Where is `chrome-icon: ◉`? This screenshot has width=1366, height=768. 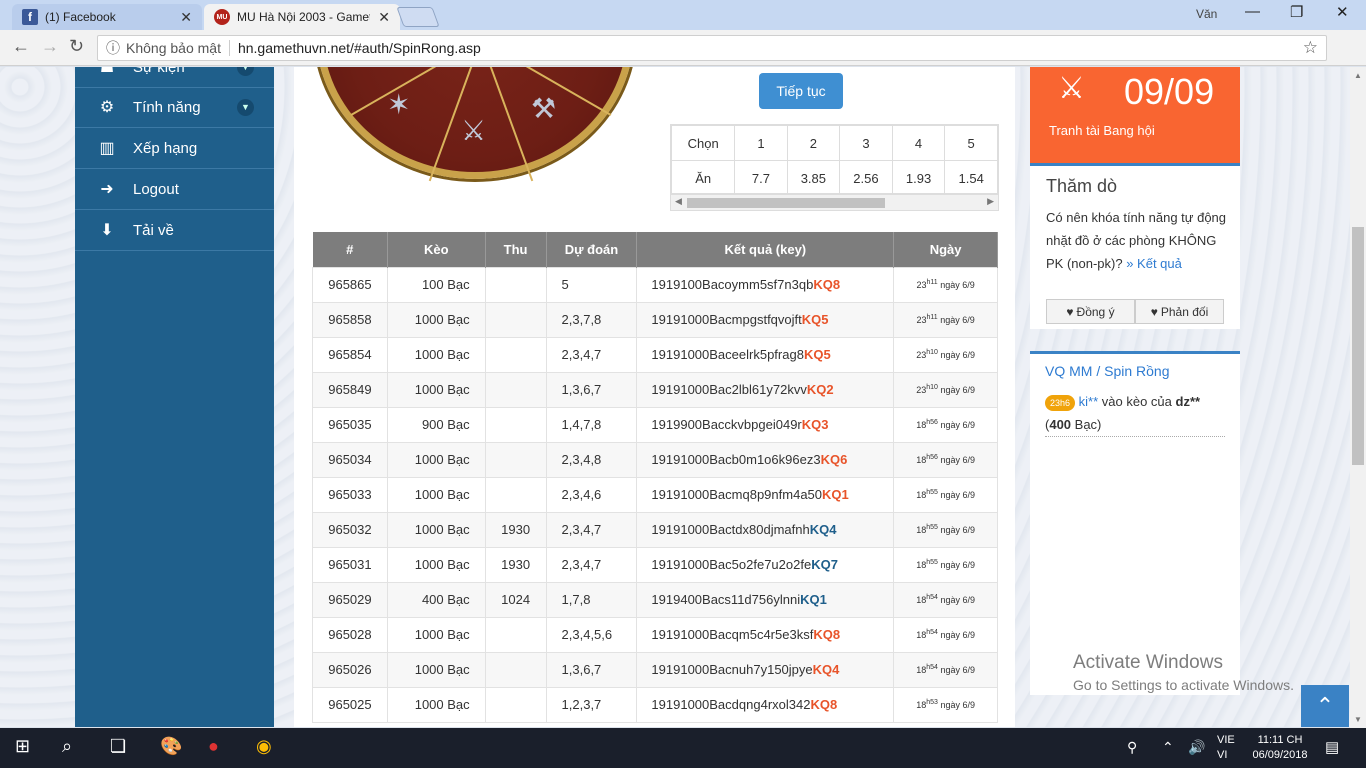 chrome-icon: ◉ is located at coordinates (264, 746).